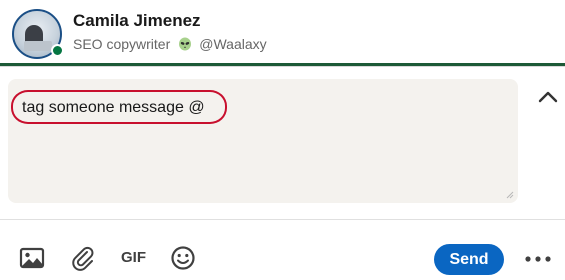  I want to click on highlight-annotation, so click(119, 107).